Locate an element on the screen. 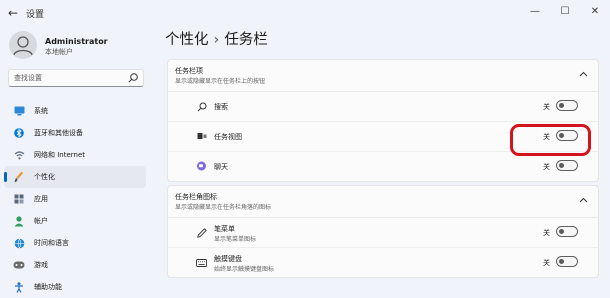 This screenshot has height=298, width=610. accessibility-icon is located at coordinates (19, 287).